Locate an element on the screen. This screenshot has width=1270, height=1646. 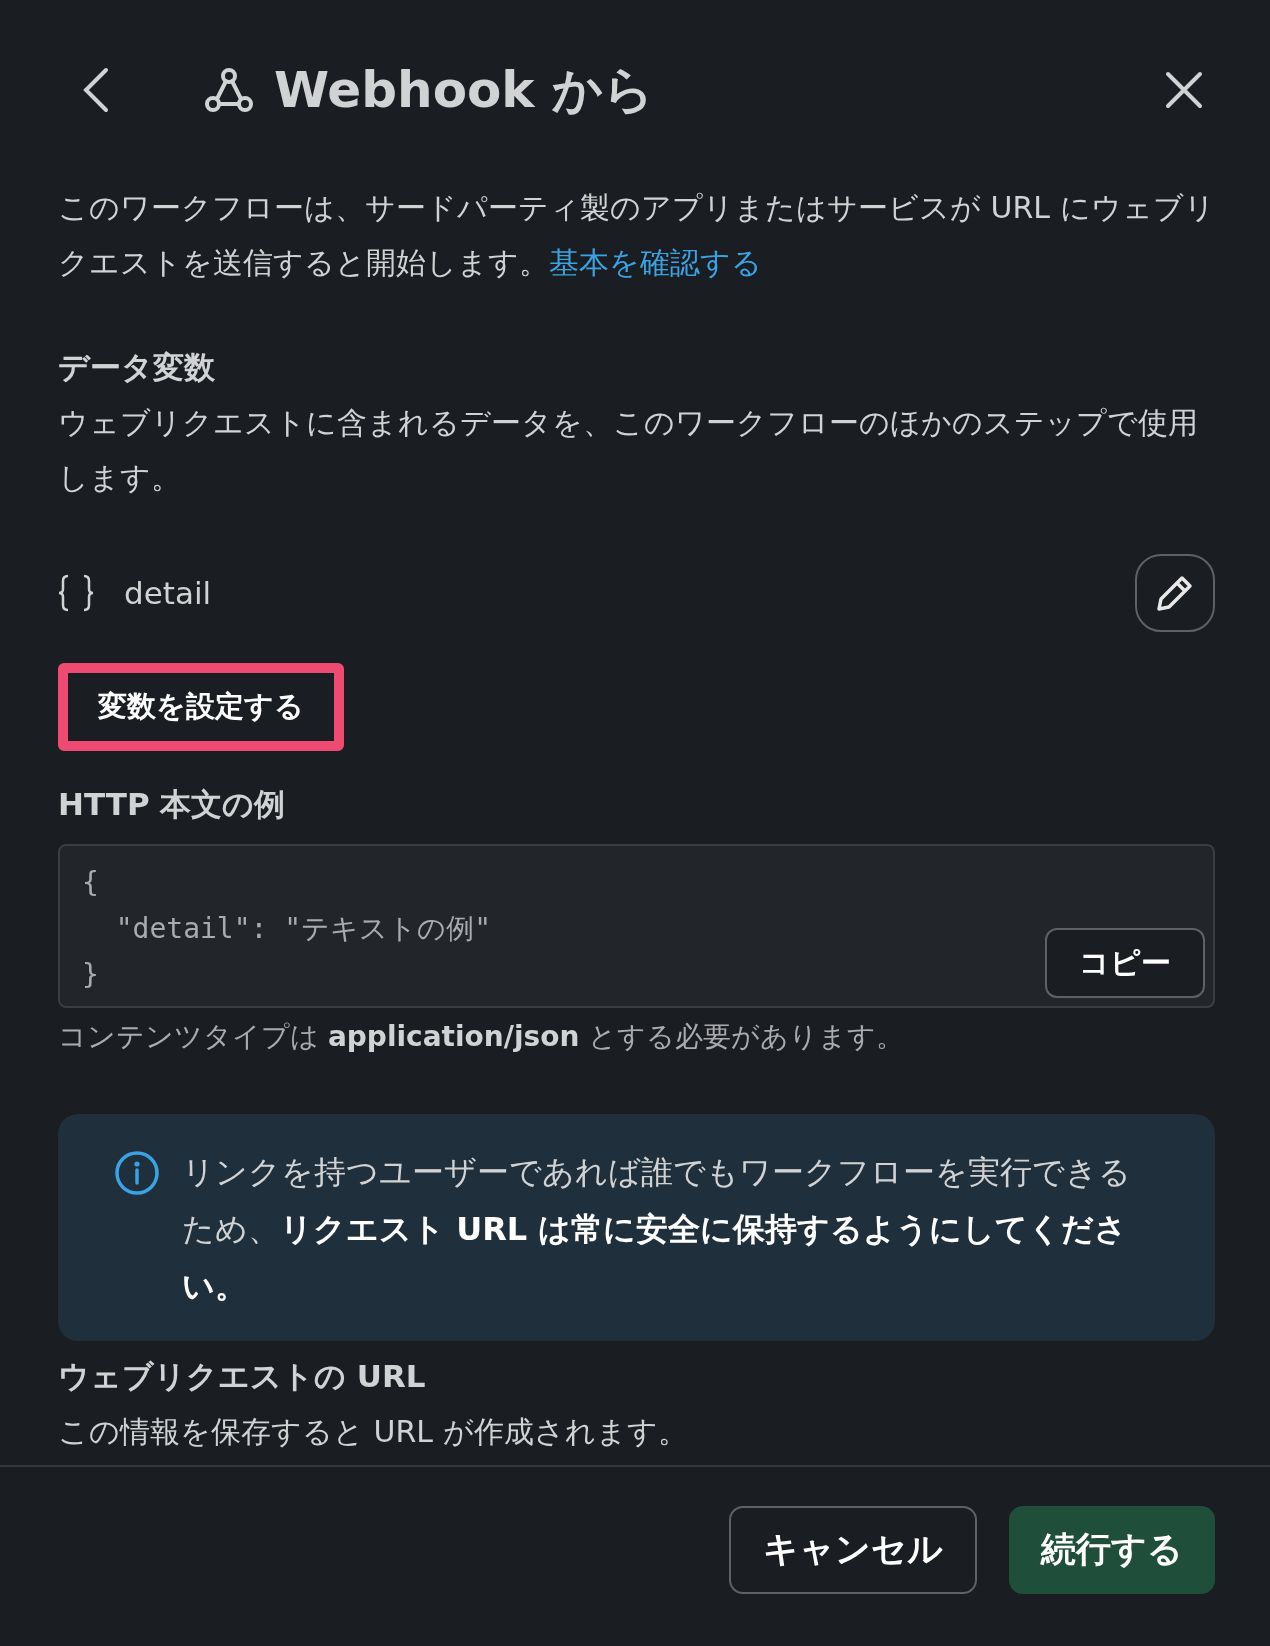
section-description: この情報を保存すると URL が作成されます。 is located at coordinates (373, 1432).